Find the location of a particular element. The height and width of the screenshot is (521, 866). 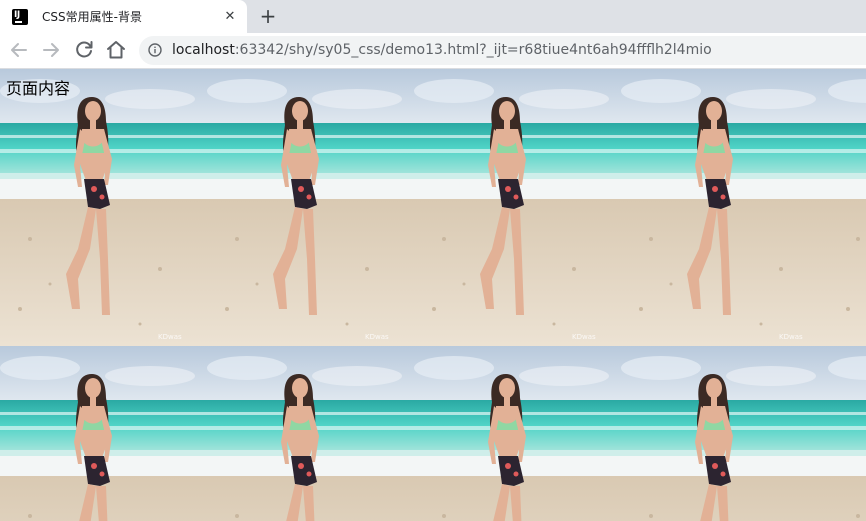

tab-active: IJ CSS常用属性-背景 ✕ is located at coordinates (123, 16).